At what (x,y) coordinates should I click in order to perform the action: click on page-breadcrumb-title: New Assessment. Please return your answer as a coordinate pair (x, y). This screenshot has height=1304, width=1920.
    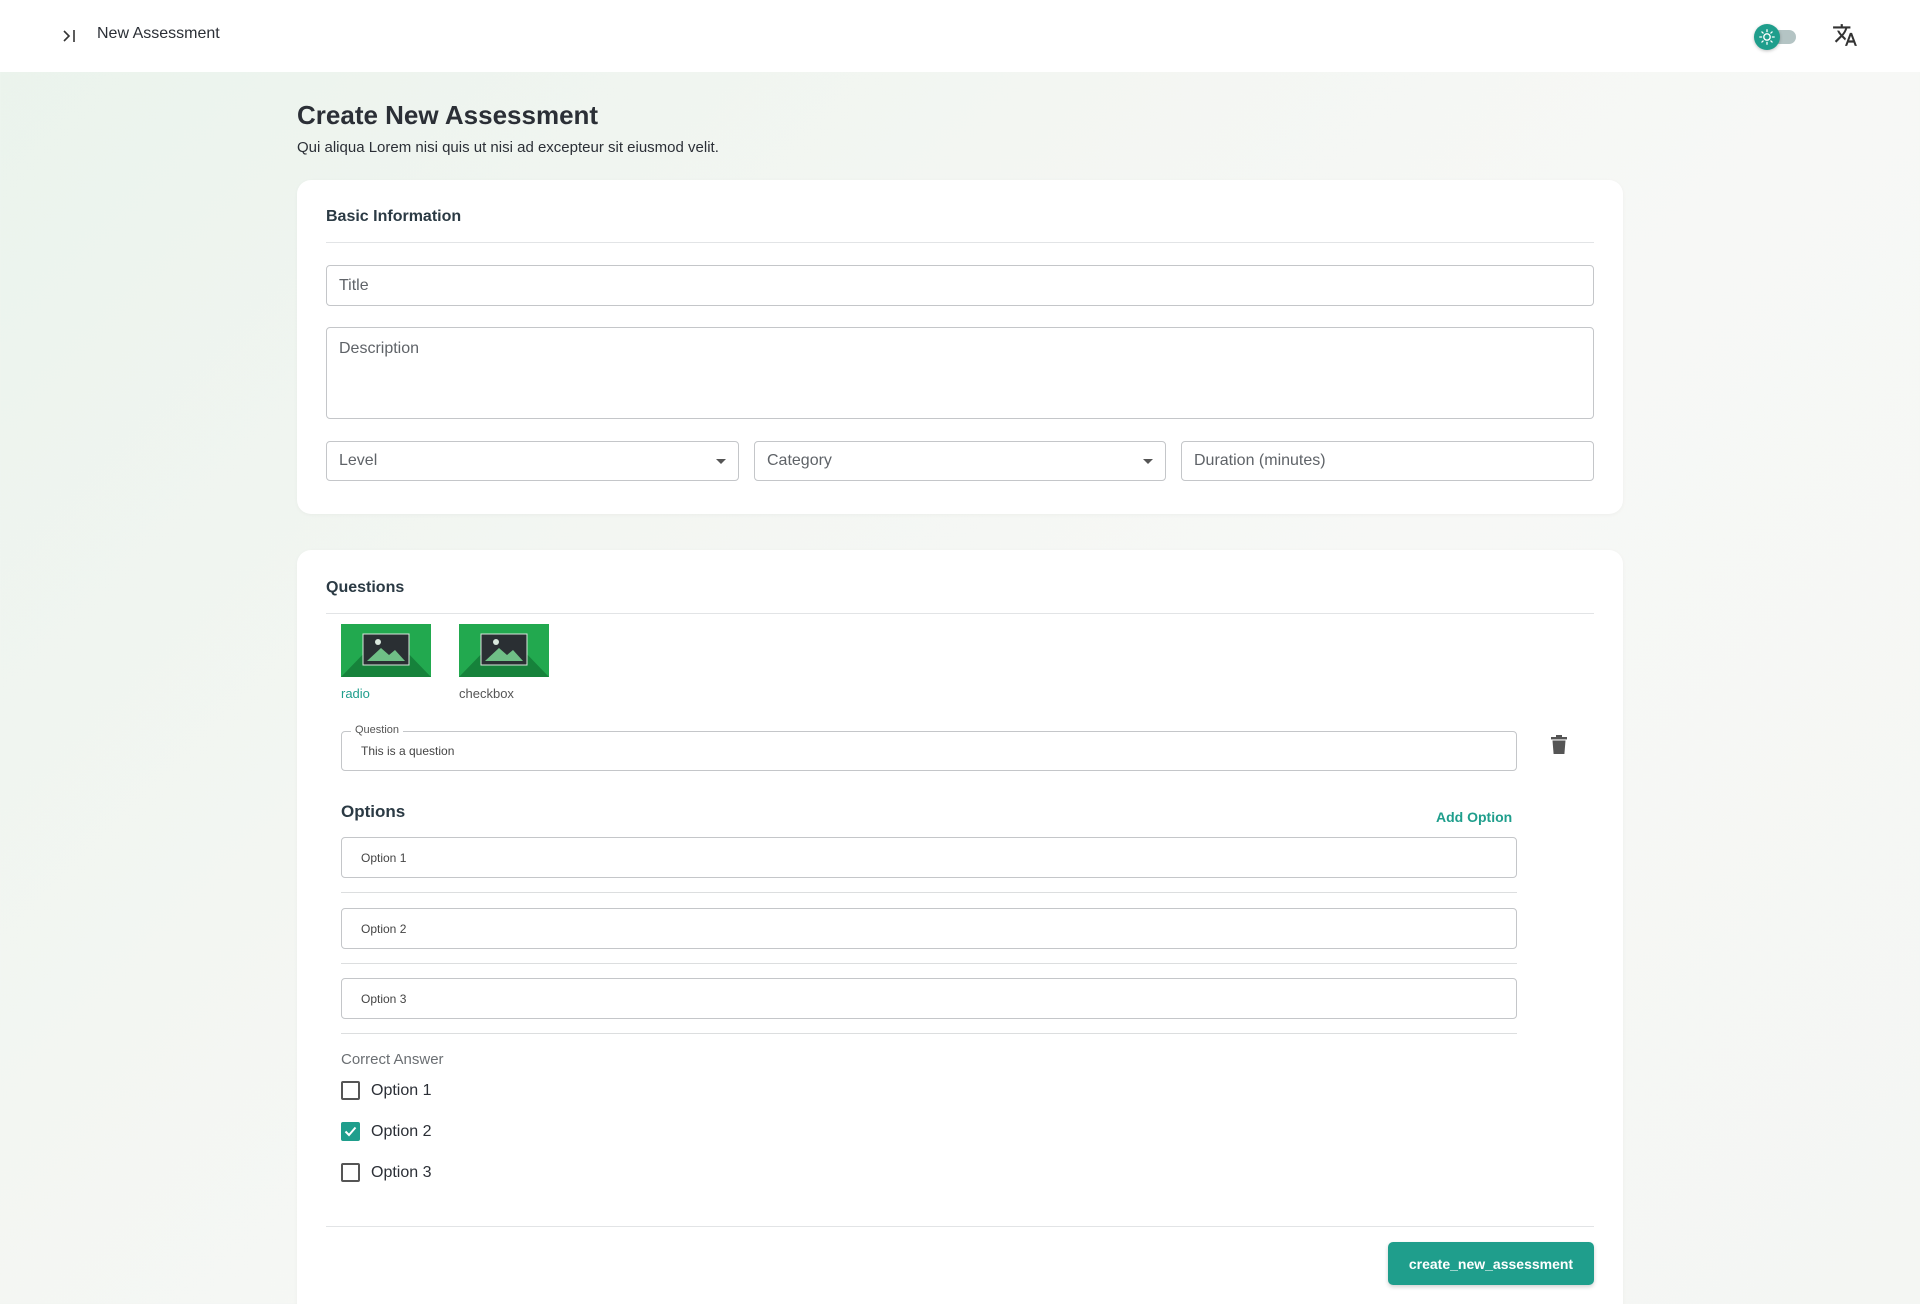
    Looking at the image, I should click on (158, 33).